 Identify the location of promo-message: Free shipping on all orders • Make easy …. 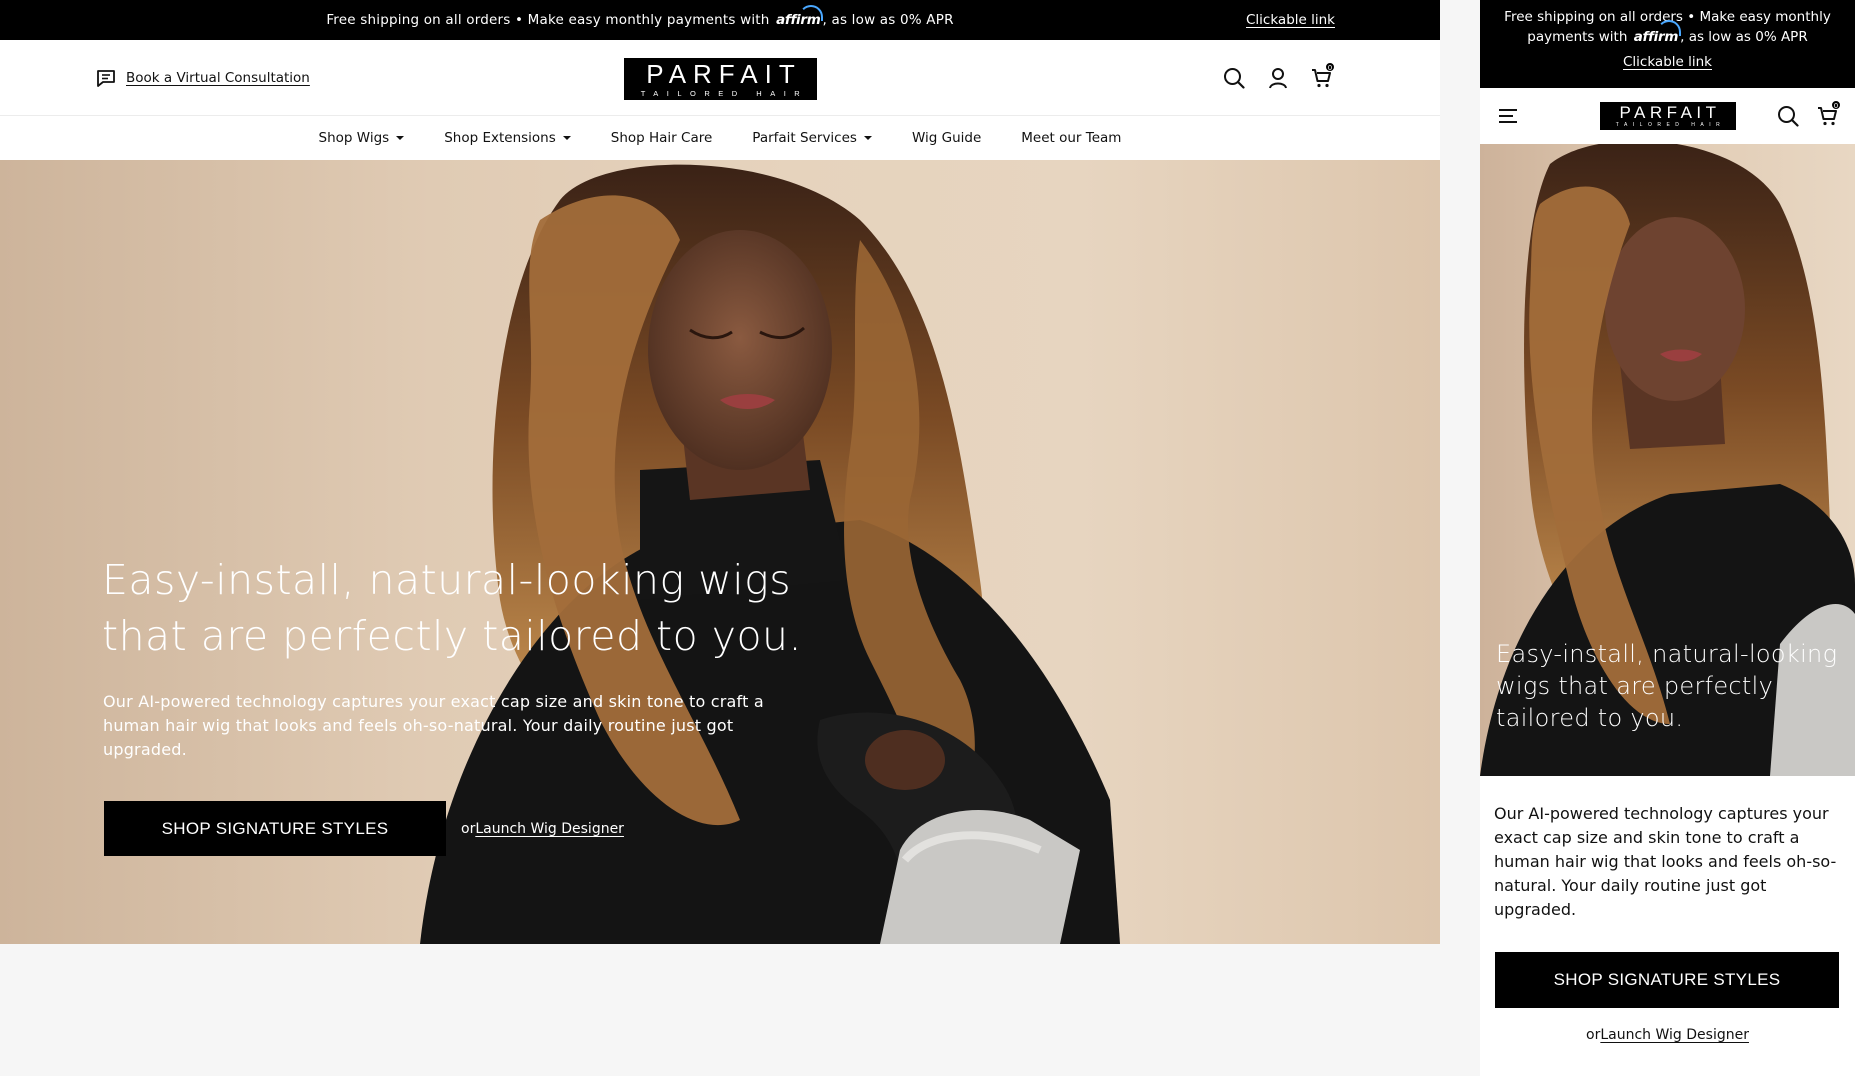
(720, 20).